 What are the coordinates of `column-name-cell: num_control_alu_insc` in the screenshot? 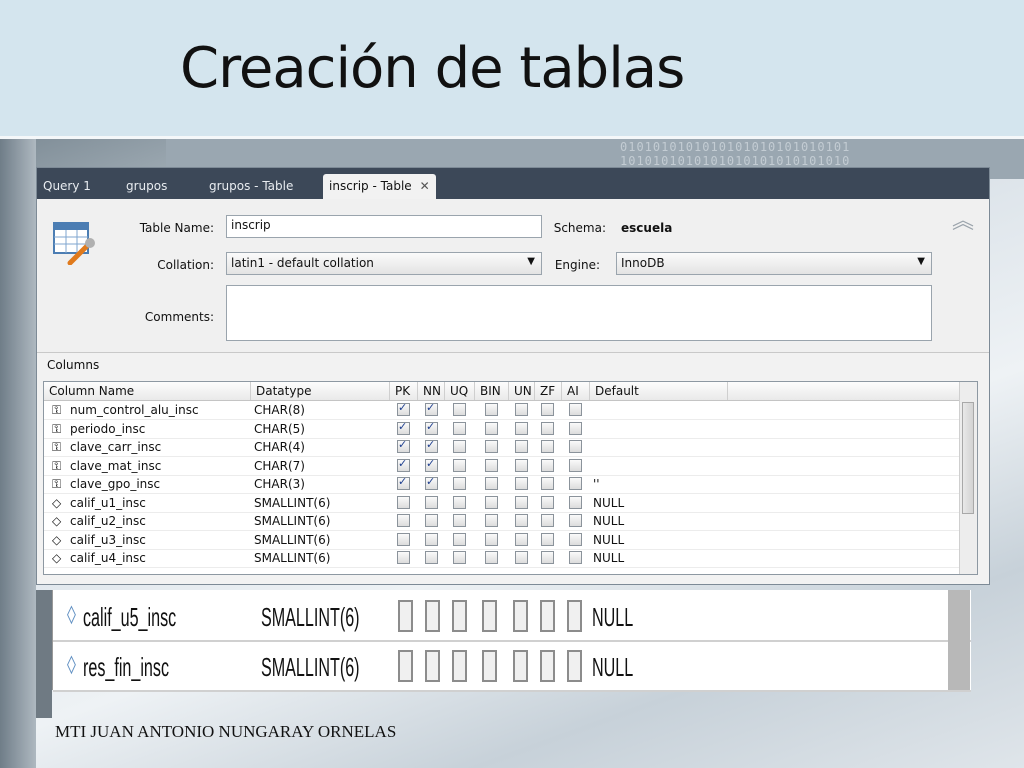 It's located at (134, 410).